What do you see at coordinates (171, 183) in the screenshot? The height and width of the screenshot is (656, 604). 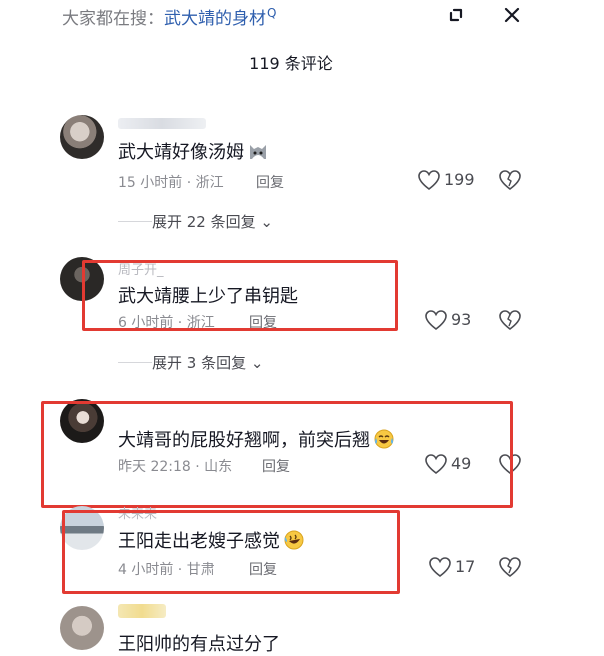 I see `comment-time-location: 15 小时前 · 浙江` at bounding box center [171, 183].